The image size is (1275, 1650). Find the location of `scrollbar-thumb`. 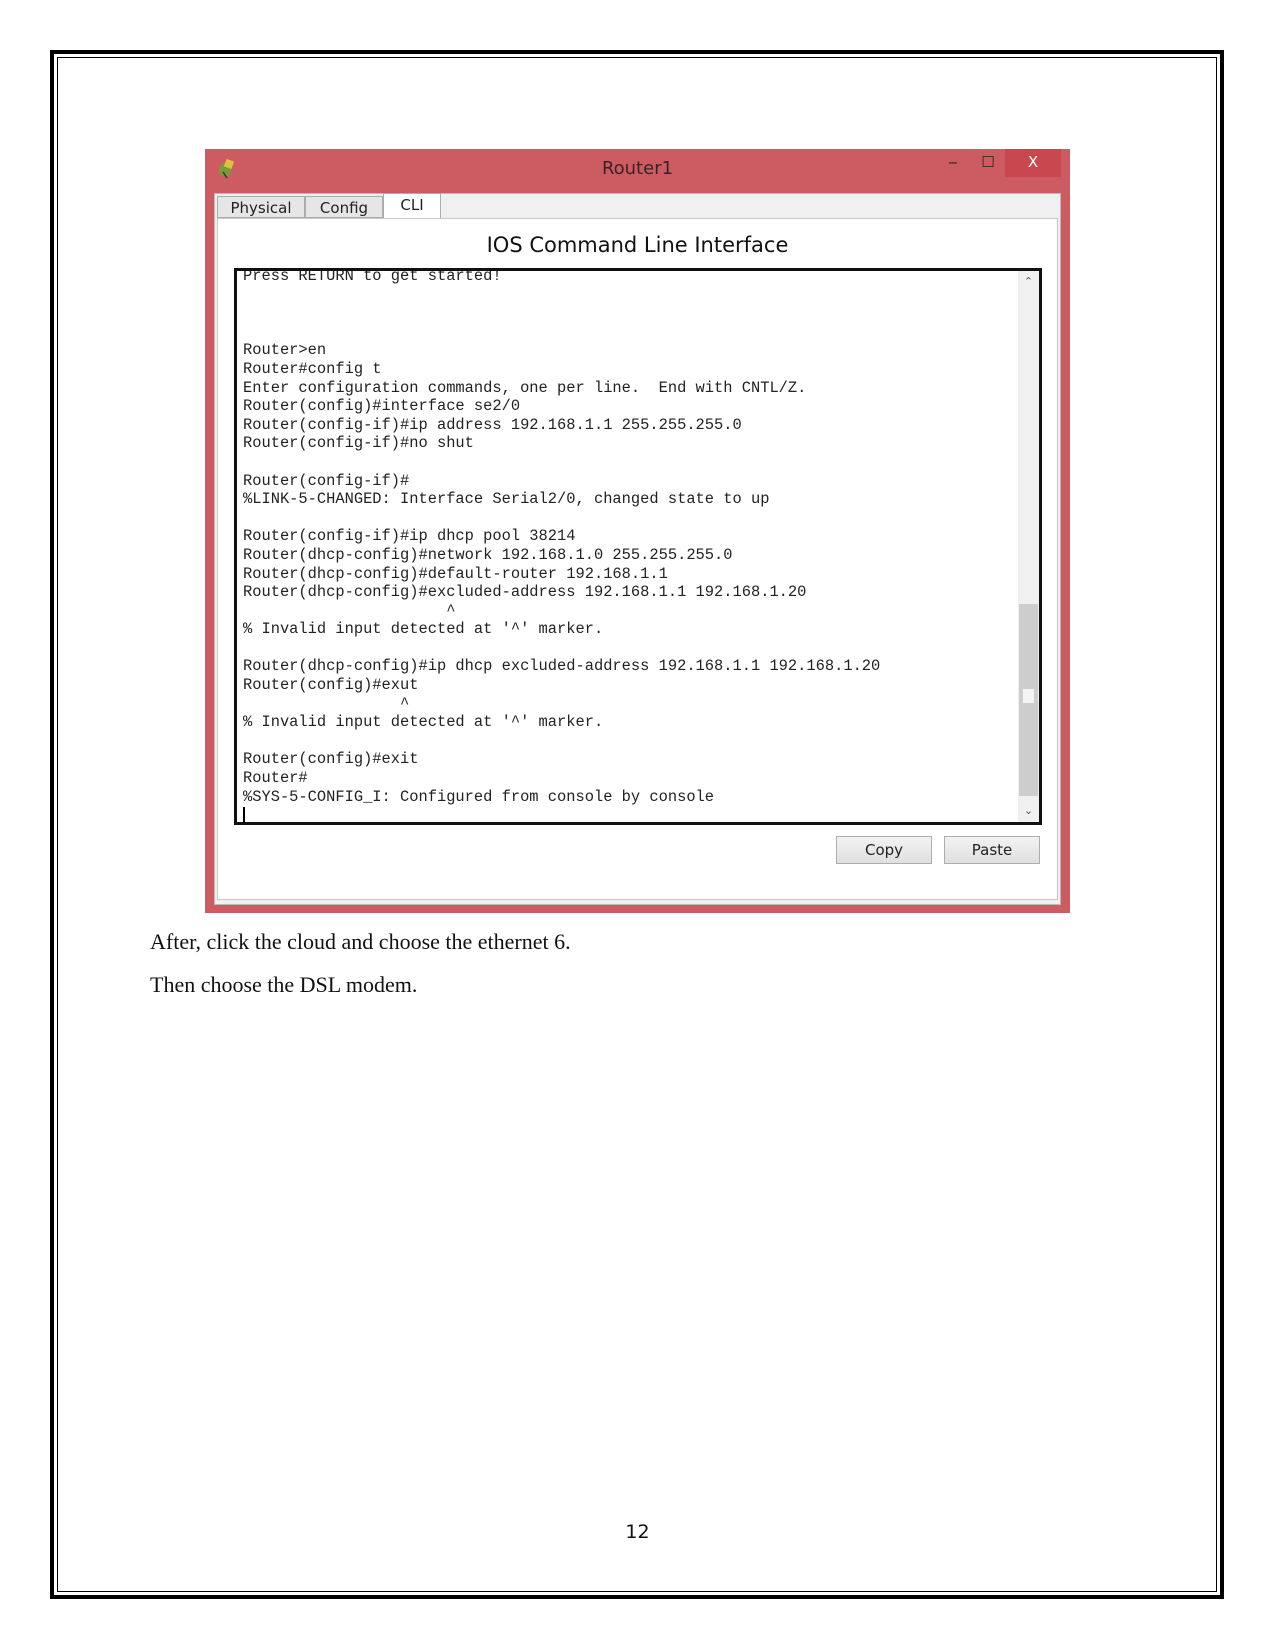

scrollbar-thumb is located at coordinates (1028, 700).